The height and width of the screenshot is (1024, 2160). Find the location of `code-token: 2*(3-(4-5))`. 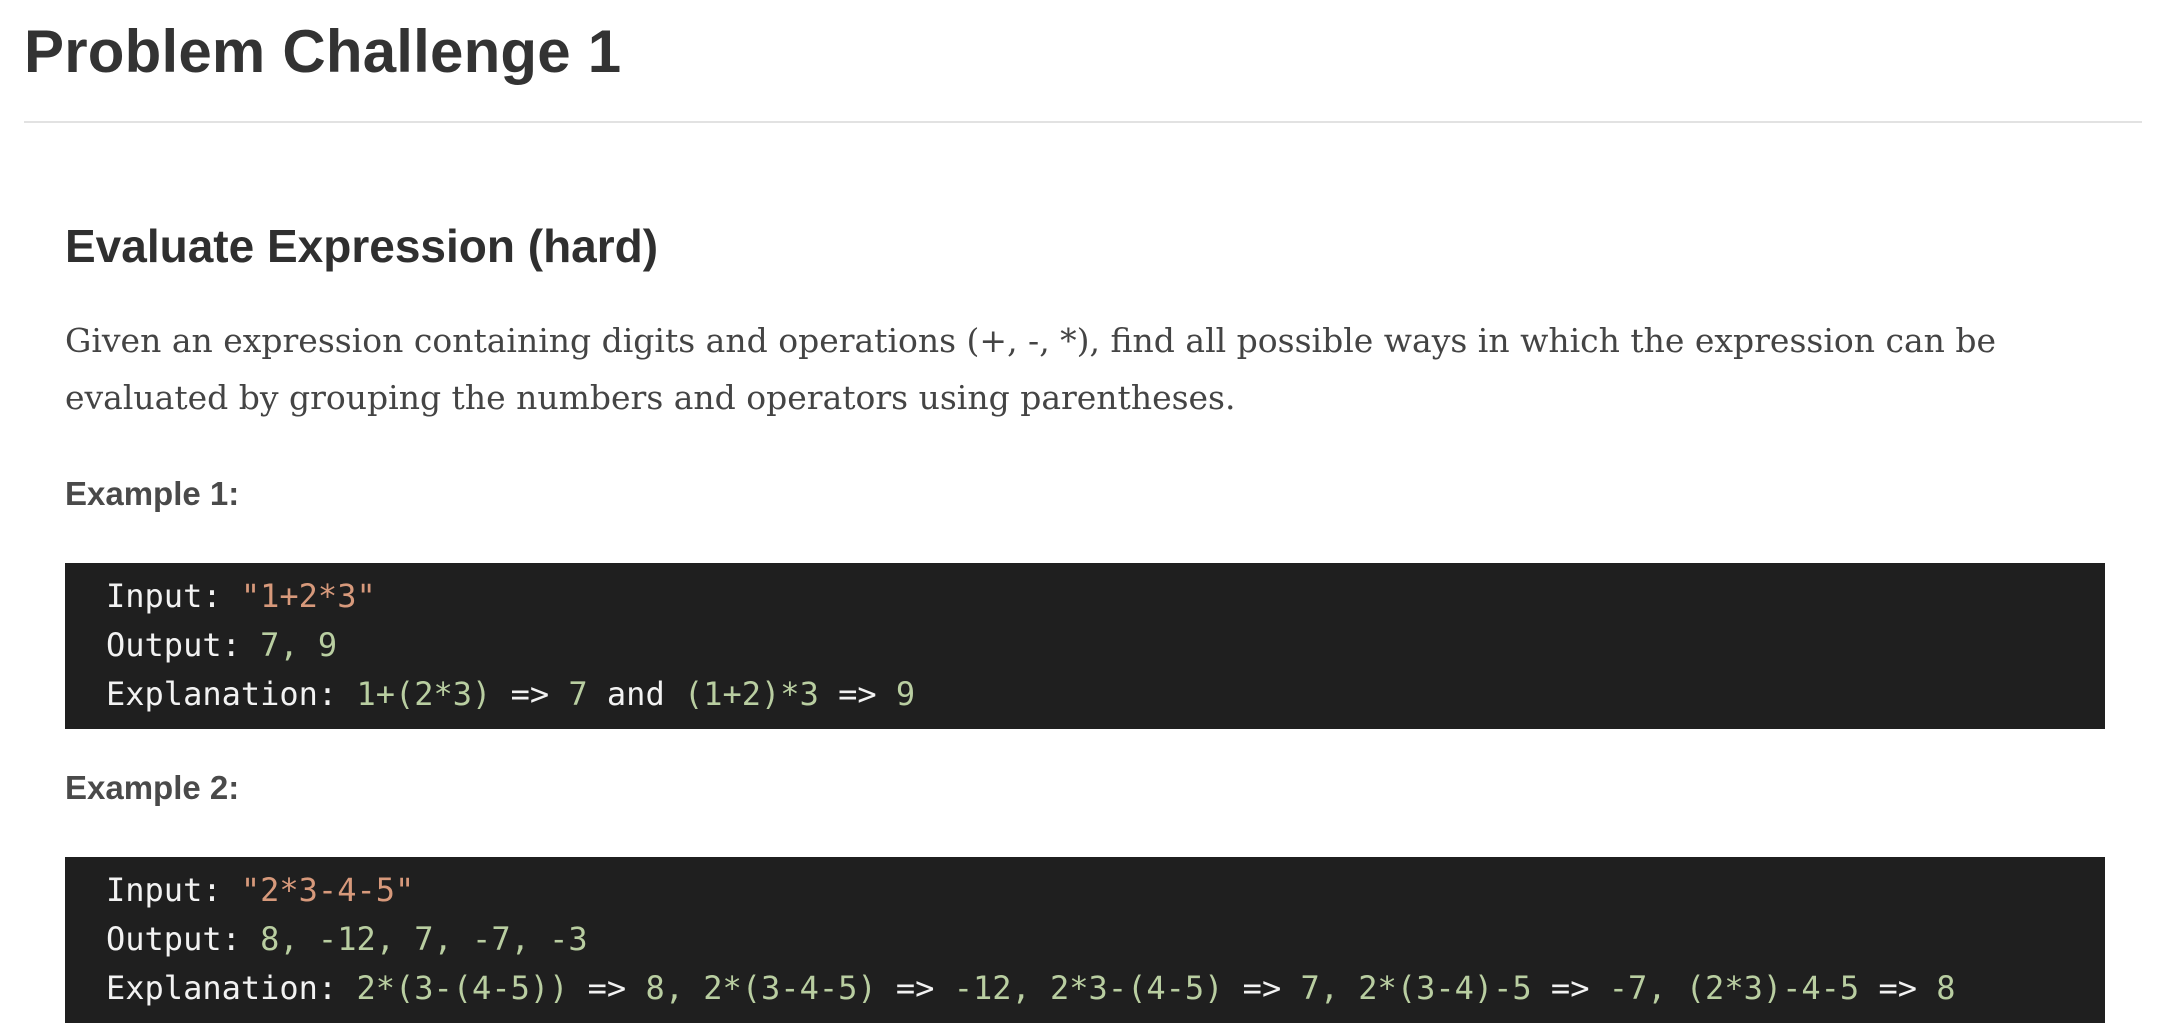

code-token: 2*(3-(4-5)) is located at coordinates (462, 988).